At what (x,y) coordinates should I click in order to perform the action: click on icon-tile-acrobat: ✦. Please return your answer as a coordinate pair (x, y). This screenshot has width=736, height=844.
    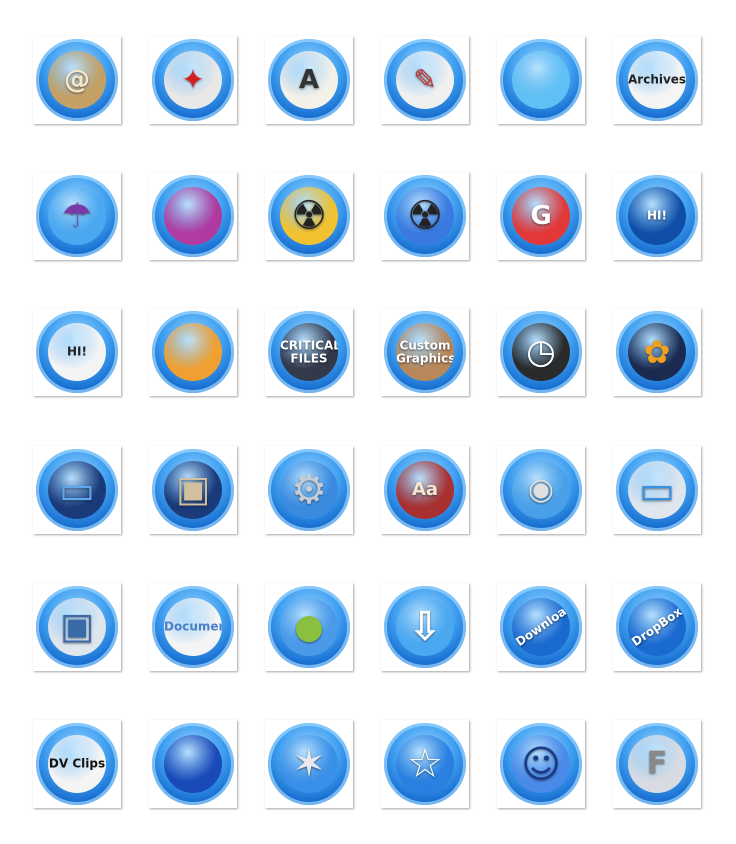
    Looking at the image, I should click on (193, 80).